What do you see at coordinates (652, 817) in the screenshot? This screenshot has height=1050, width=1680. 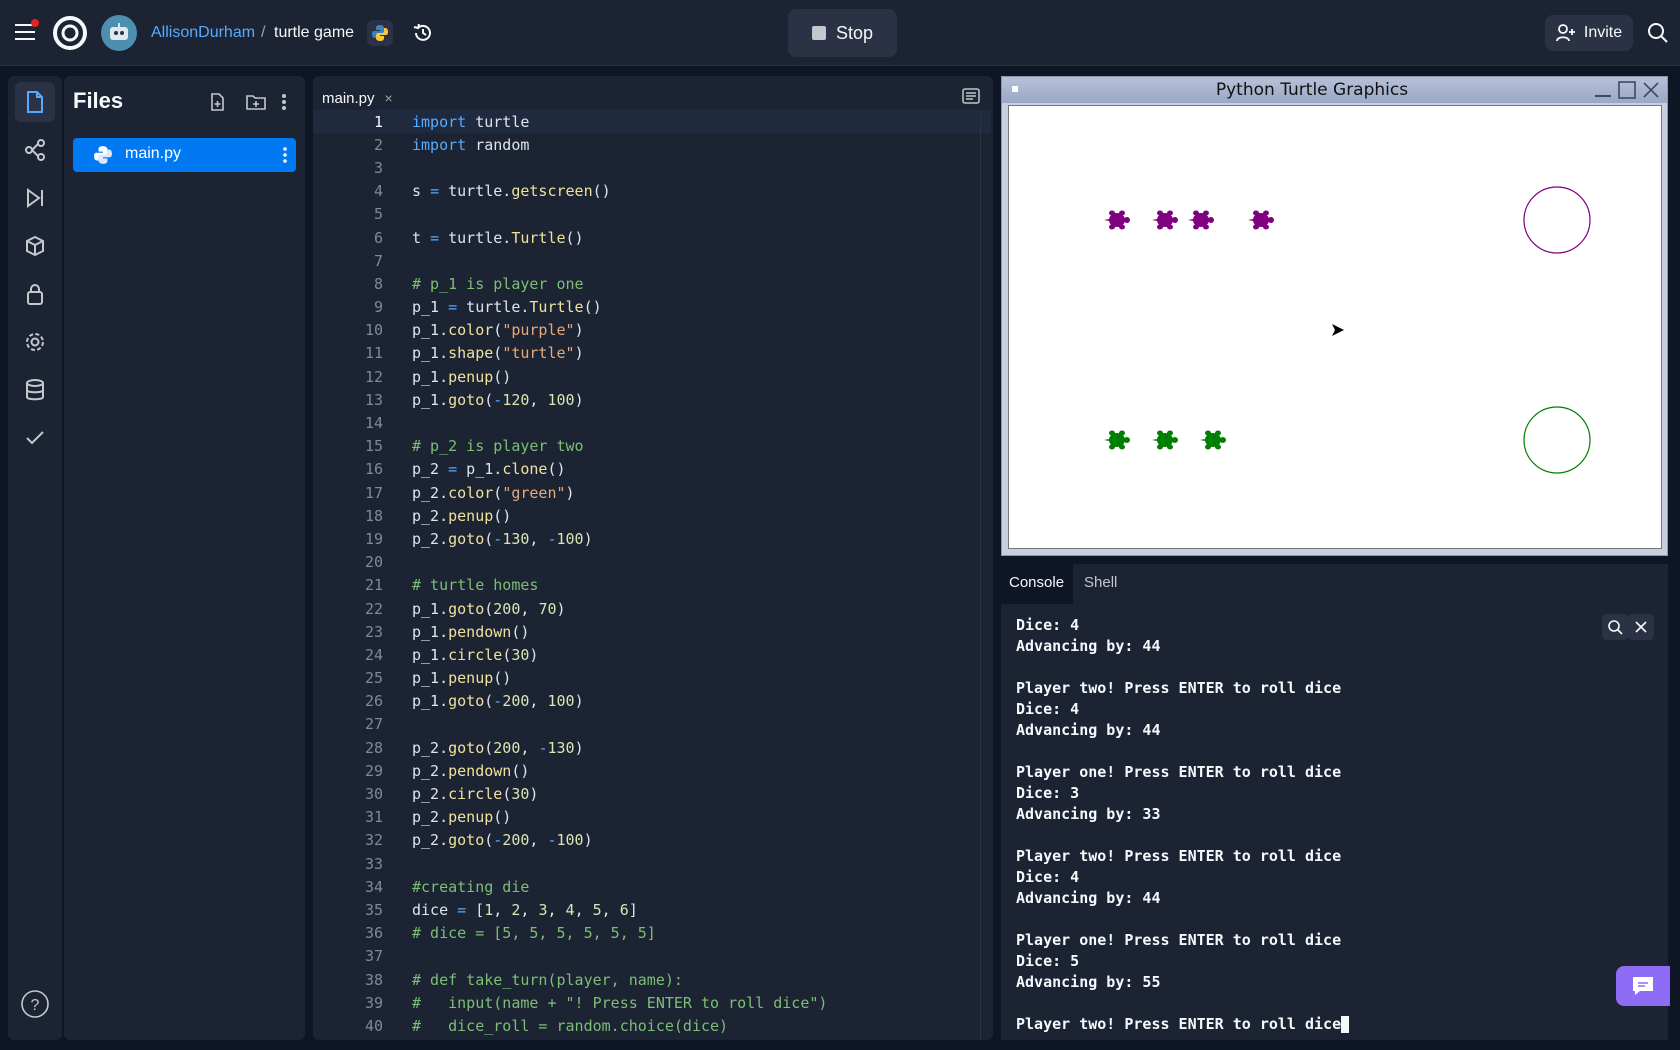 I see `code-line: 31 p_2.penup()` at bounding box center [652, 817].